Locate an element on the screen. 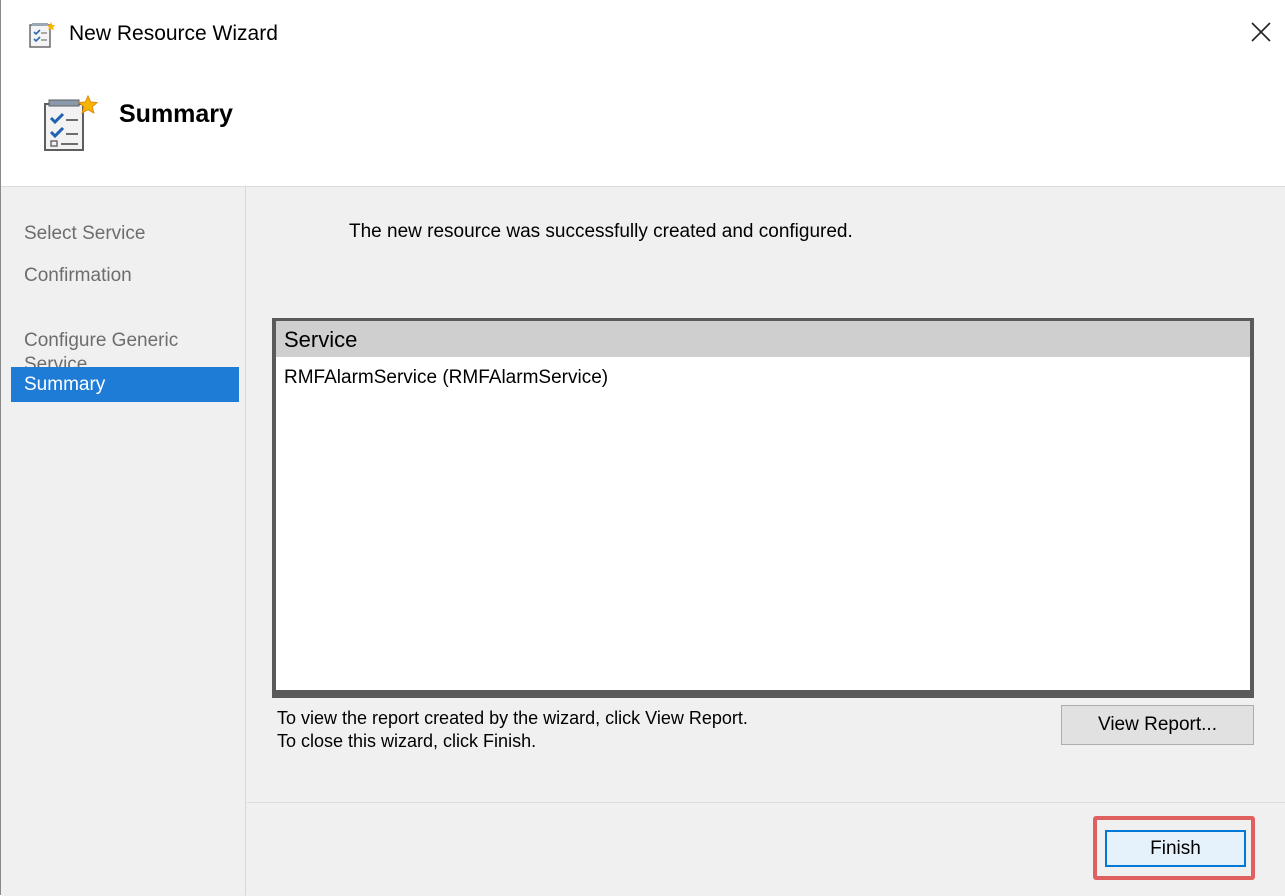 Image resolution: width=1285 pixels, height=896 pixels. step-select-service: Select Service is located at coordinates (125, 234).